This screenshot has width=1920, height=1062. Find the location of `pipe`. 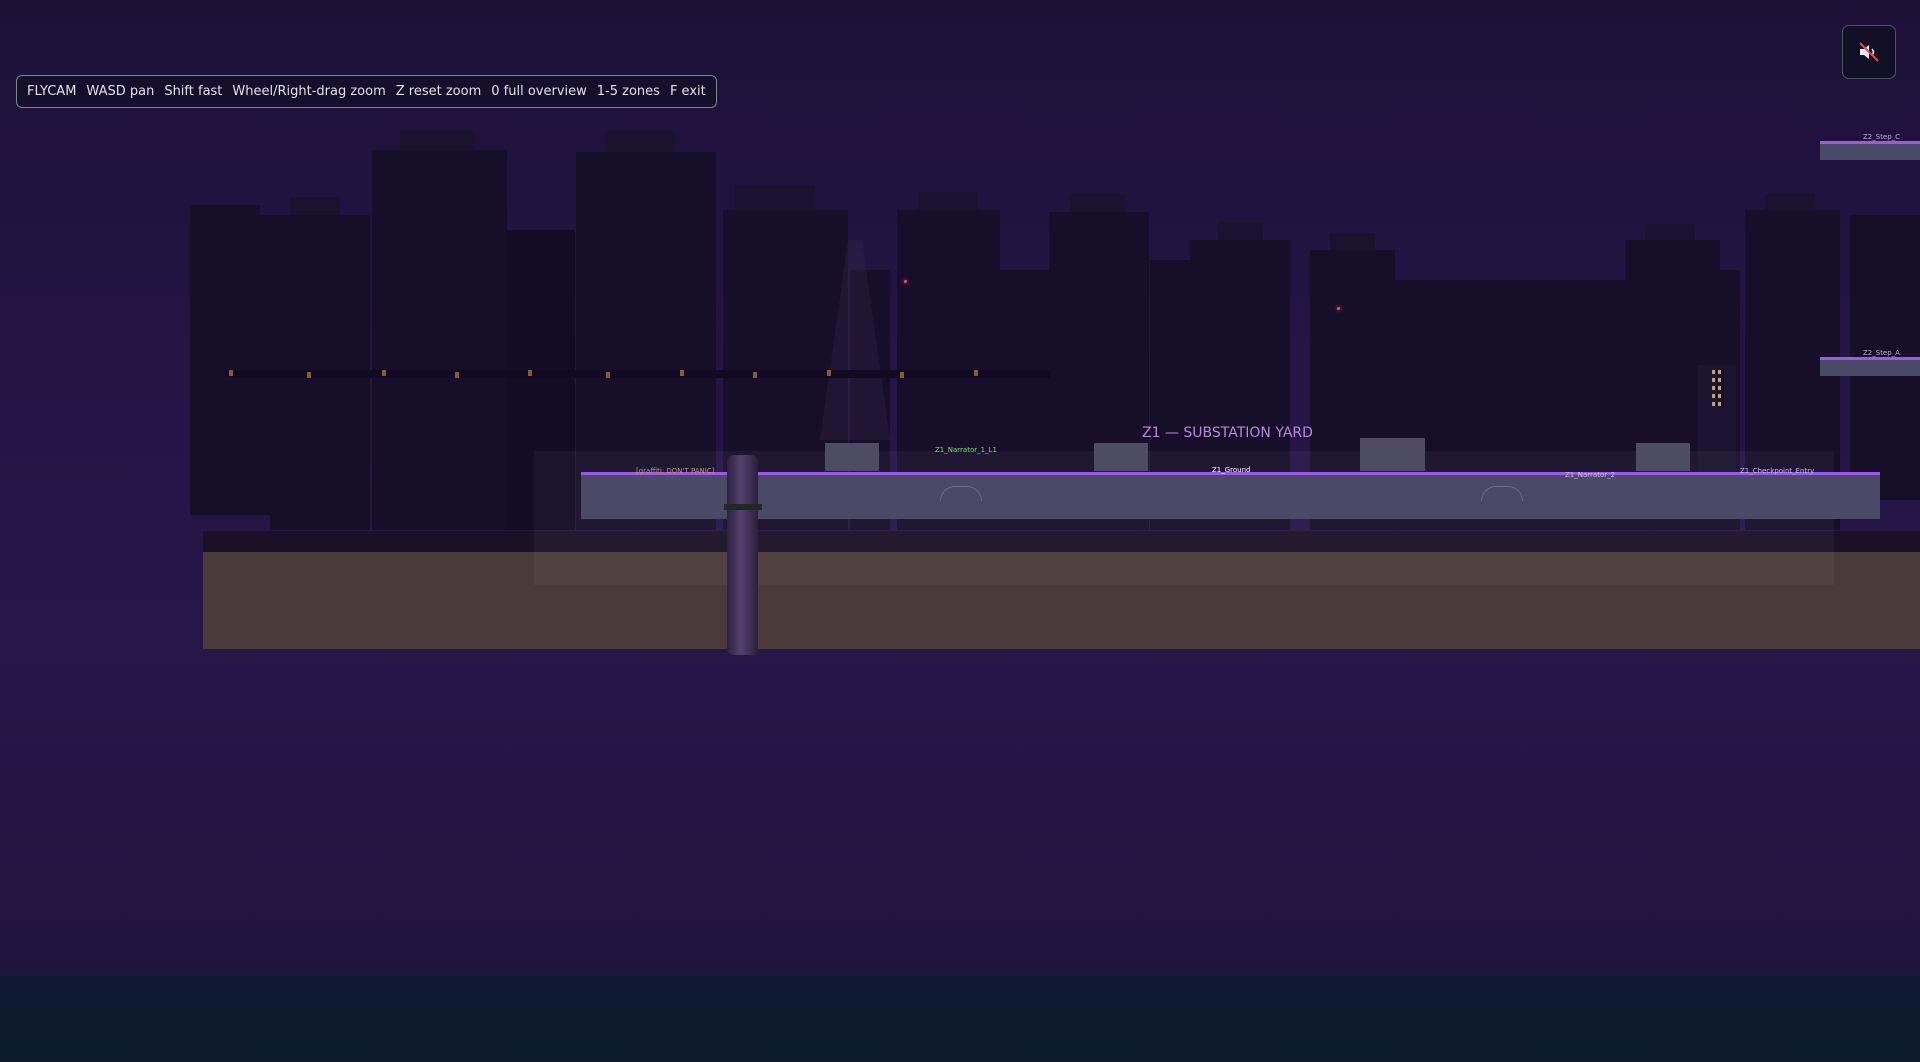

pipe is located at coordinates (742, 555).